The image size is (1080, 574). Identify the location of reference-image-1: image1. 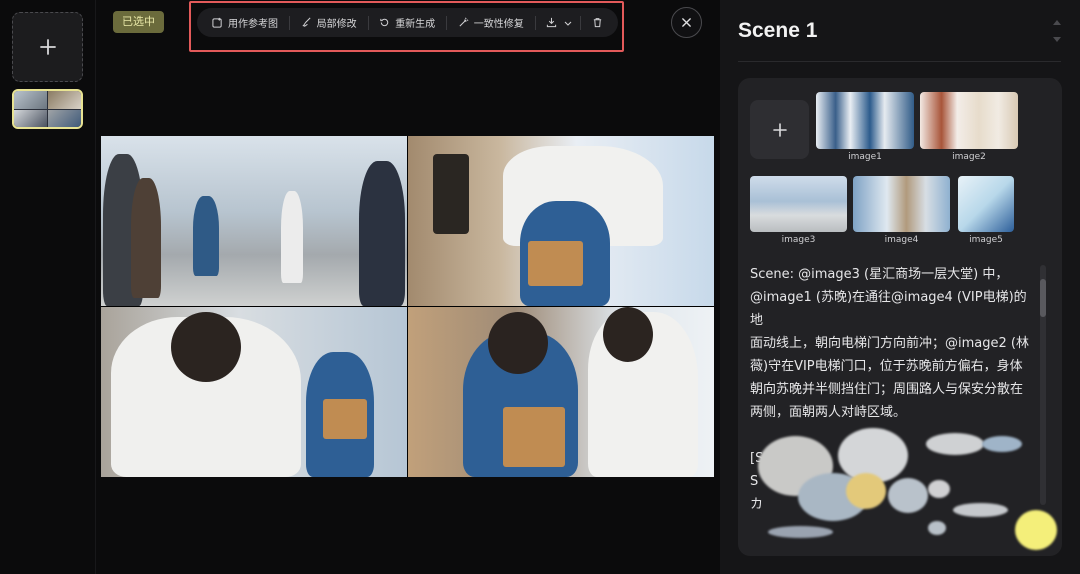
(865, 127).